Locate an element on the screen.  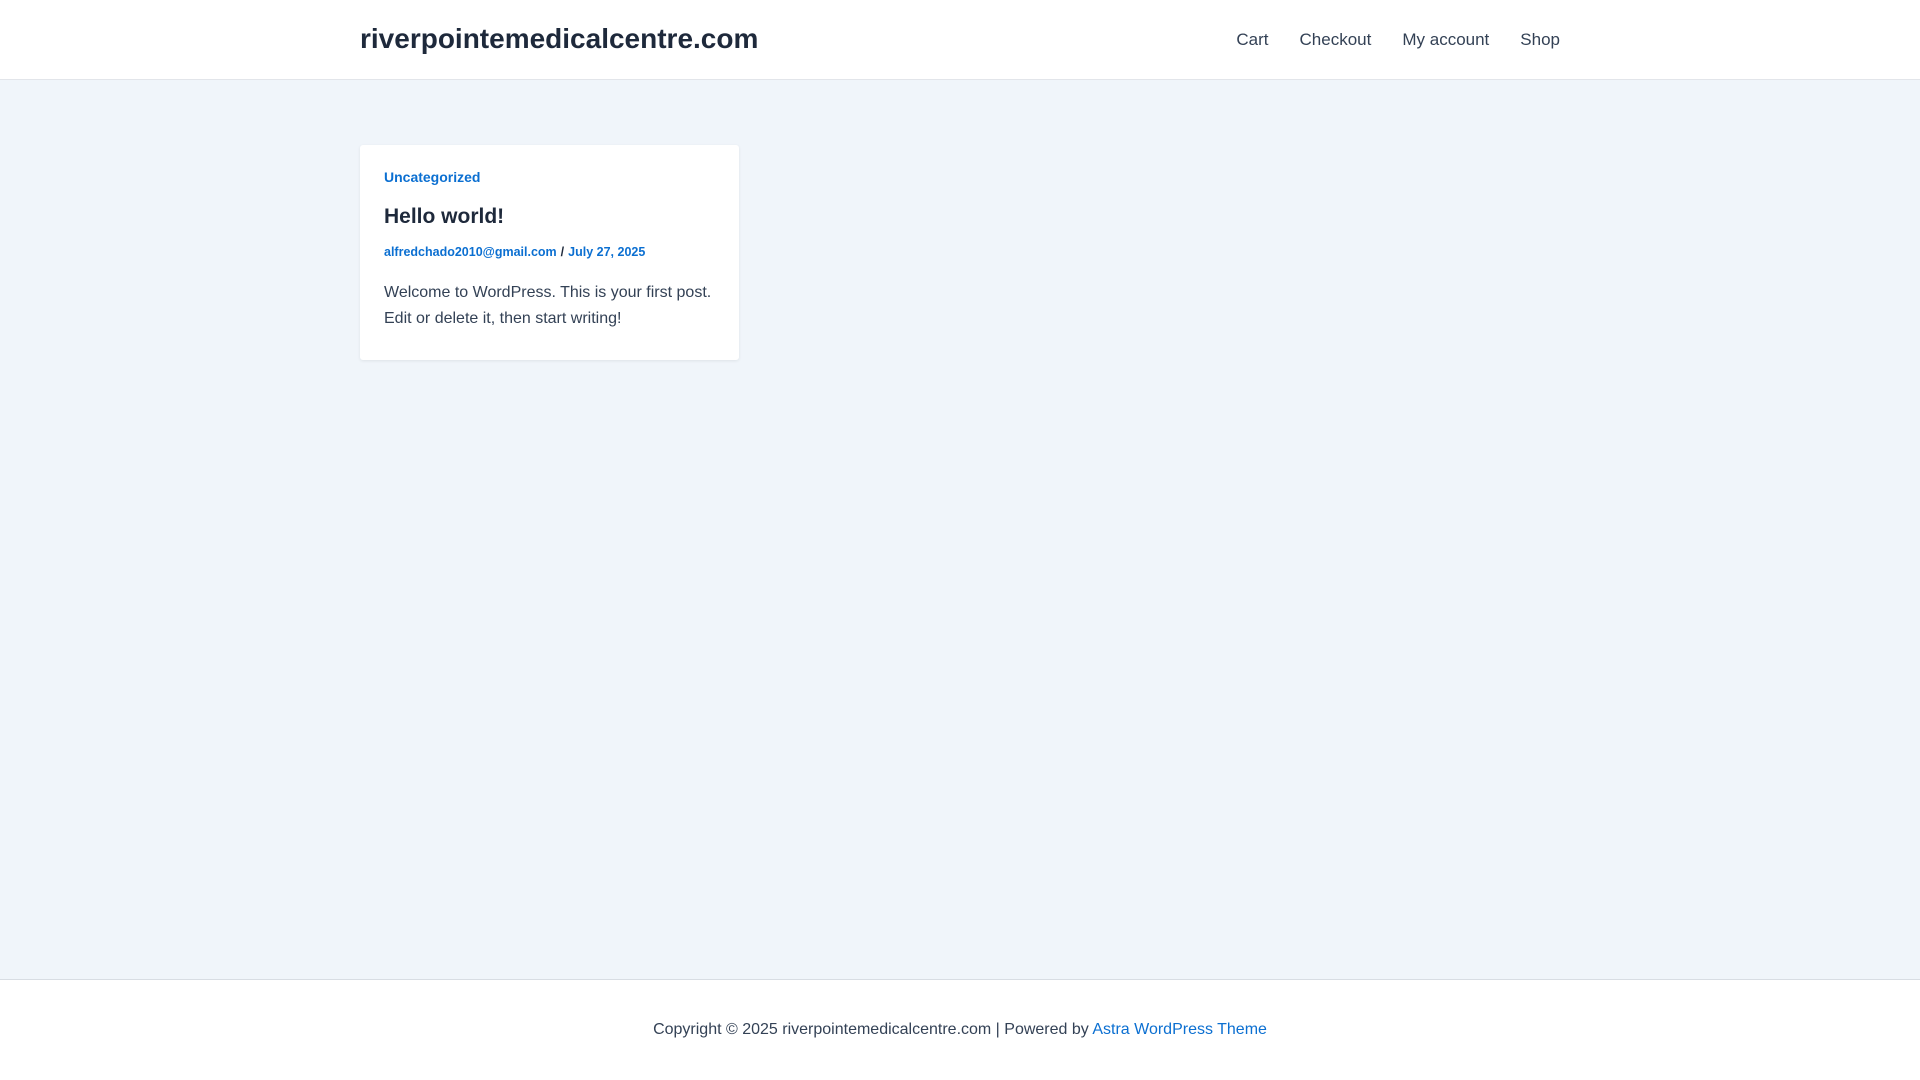
nav-item-checkout: Checkout is located at coordinates (1335, 40).